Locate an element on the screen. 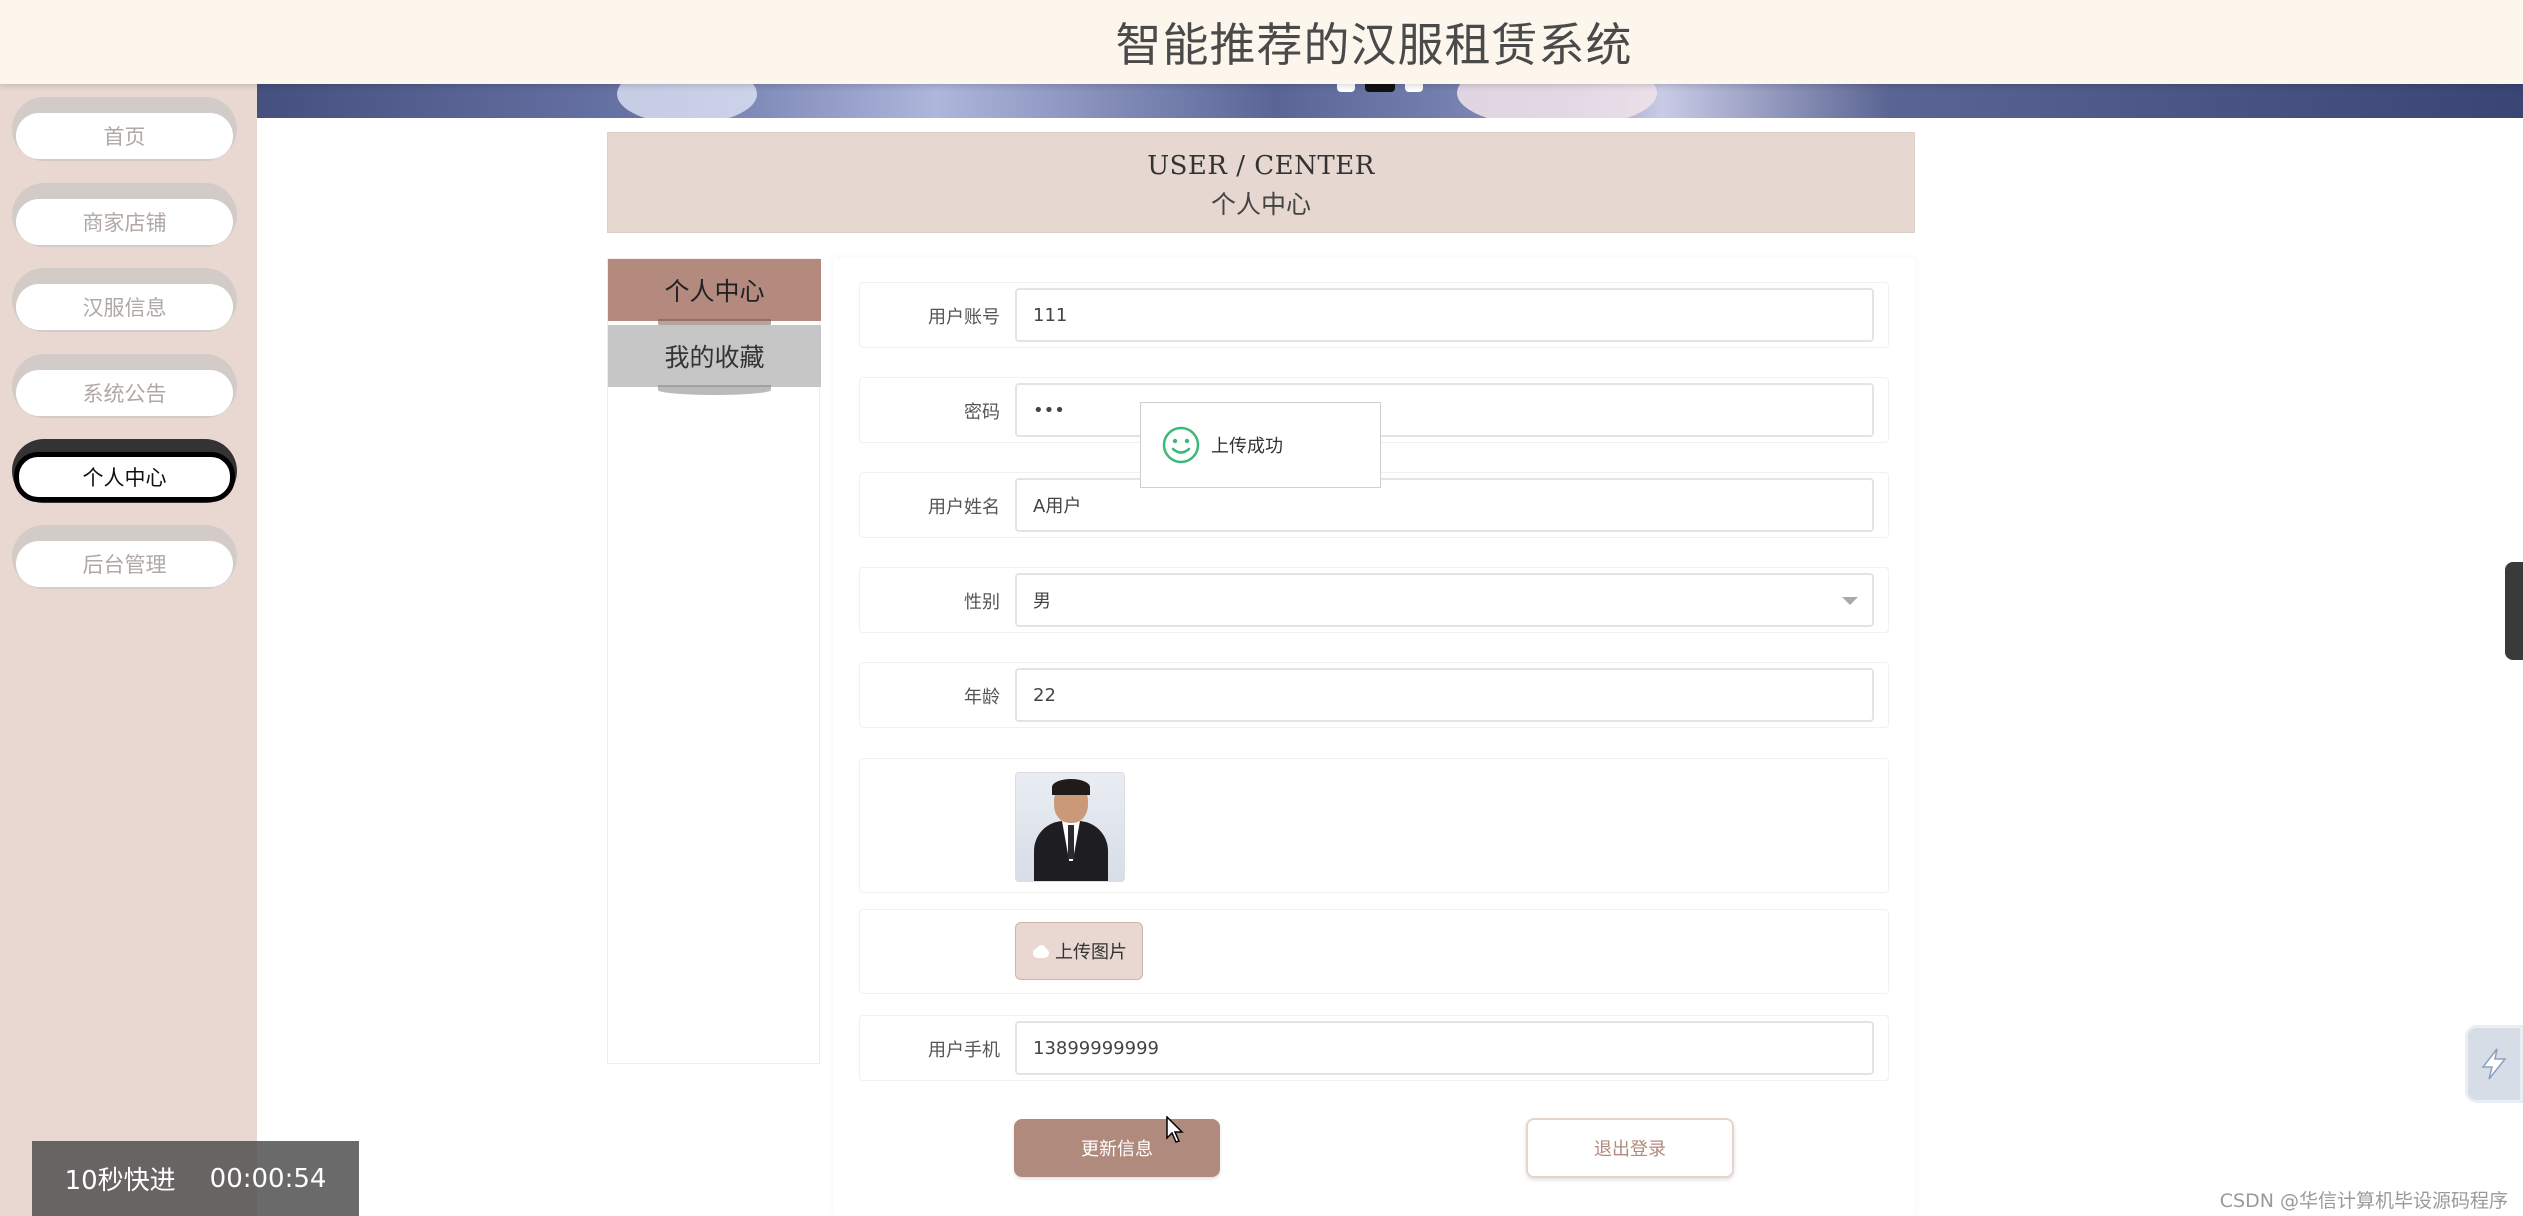 This screenshot has width=2523, height=1216. form-row-age: 年龄 22 is located at coordinates (1374, 695).